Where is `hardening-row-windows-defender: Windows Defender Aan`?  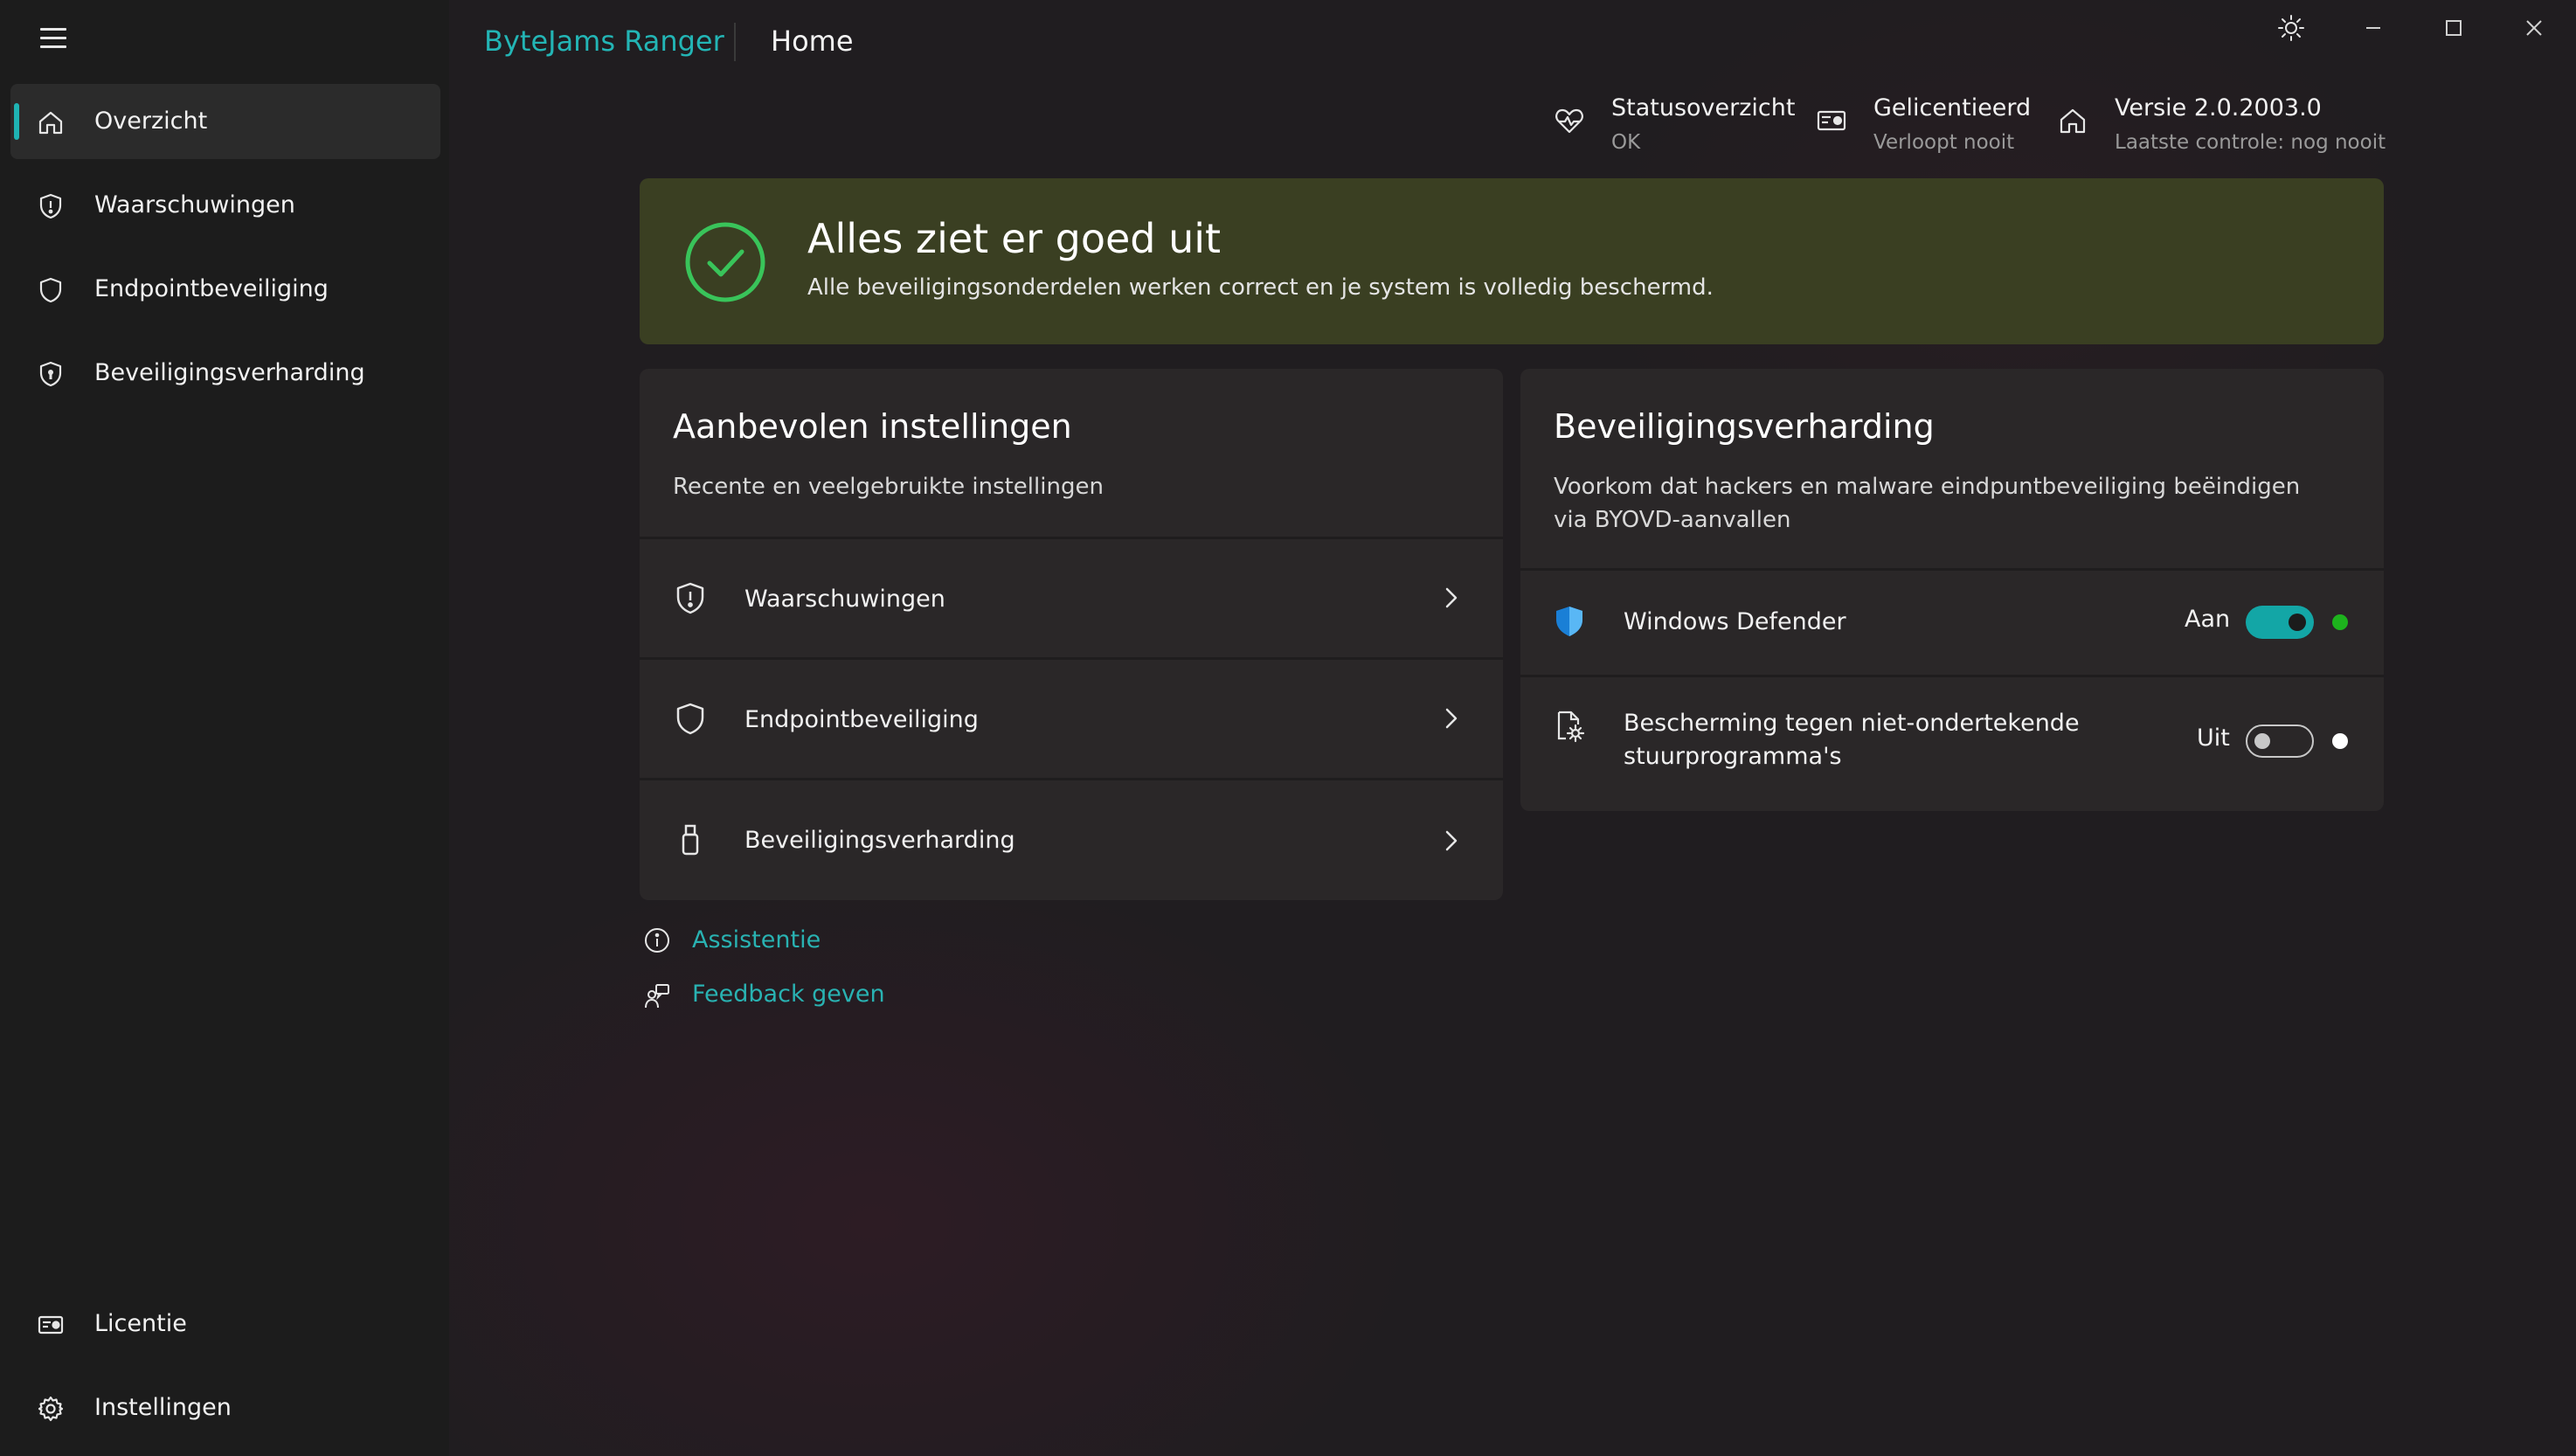 hardening-row-windows-defender: Windows Defender Aan is located at coordinates (1952, 622).